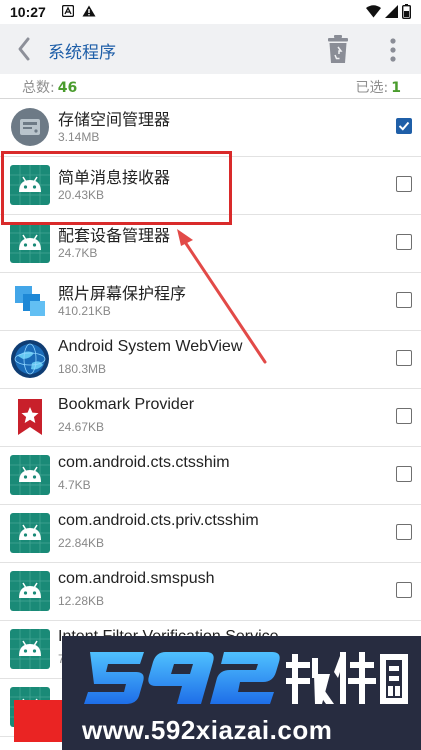 This screenshot has width=421, height=750. Describe the element at coordinates (391, 11) in the screenshot. I see `signal-icon` at that location.